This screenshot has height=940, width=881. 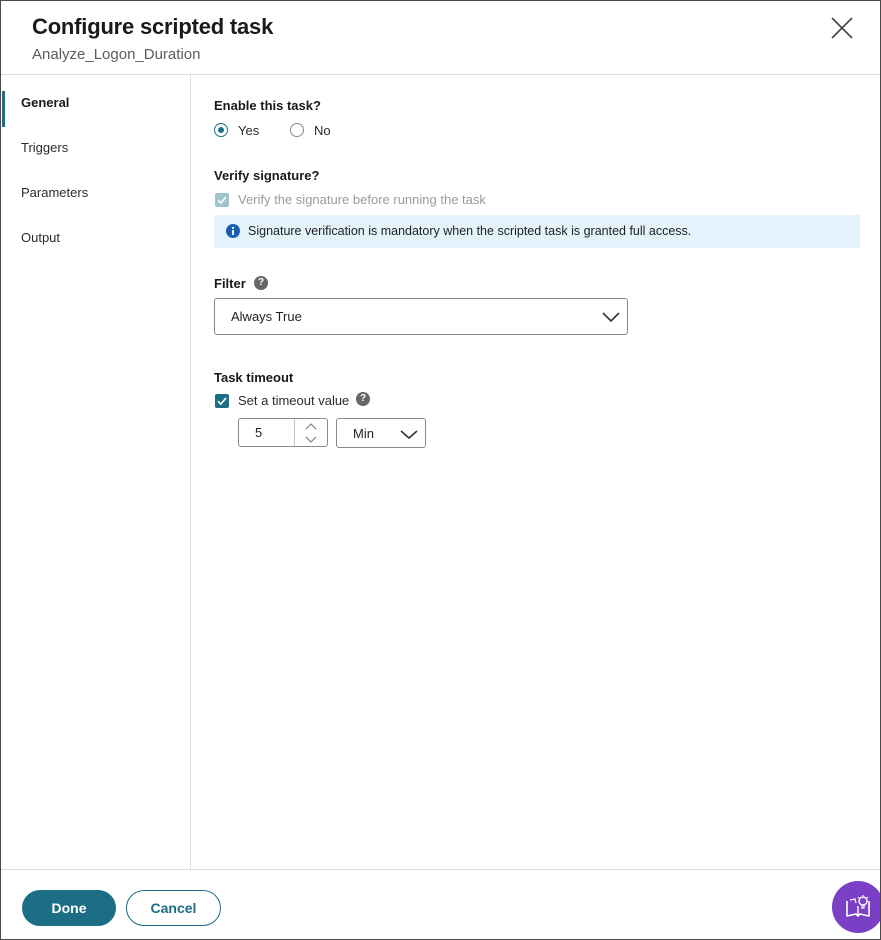 I want to click on cancel-button: Cancel, so click(x=173, y=908).